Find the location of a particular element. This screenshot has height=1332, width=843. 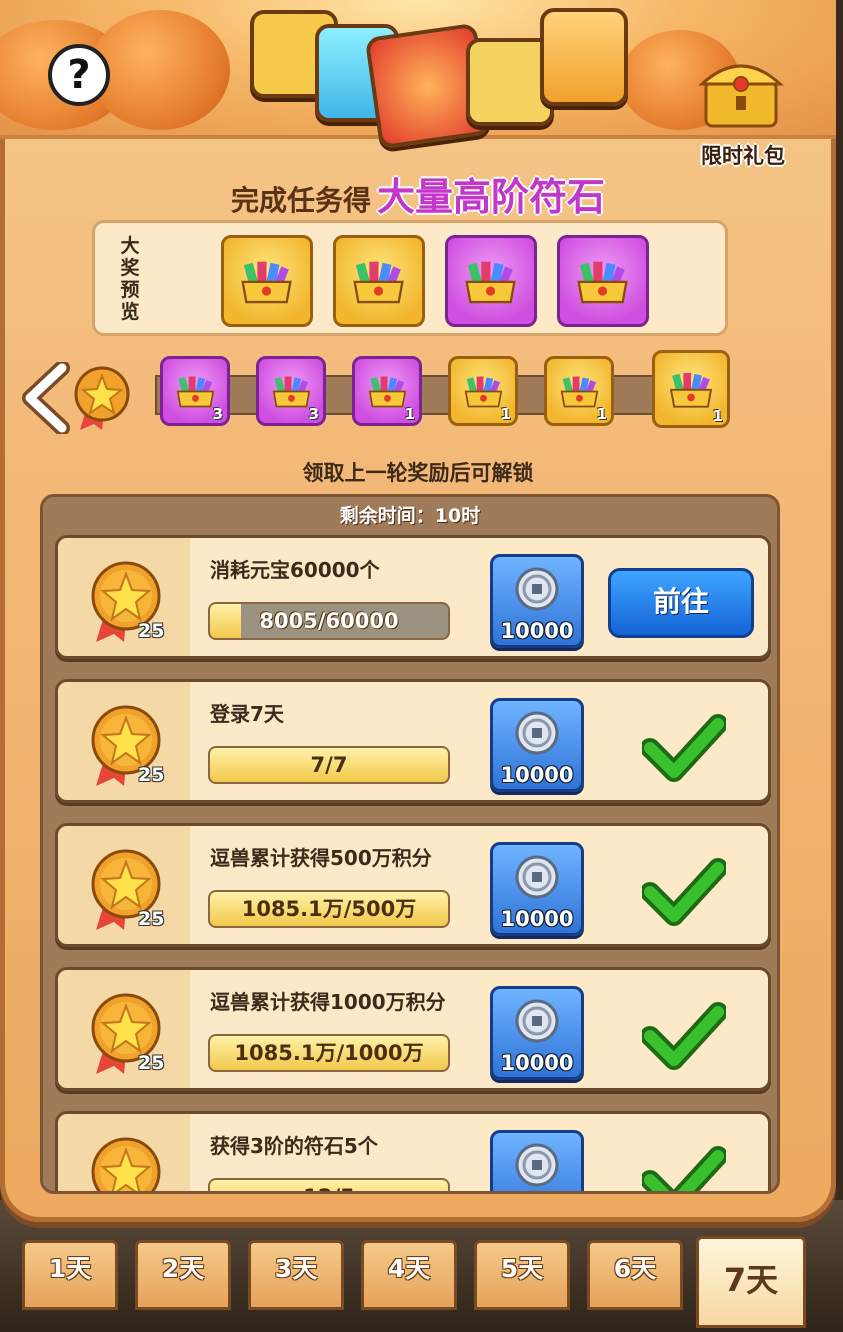

task-row: 25 登录7天 7/7 10000 is located at coordinates (413, 741).